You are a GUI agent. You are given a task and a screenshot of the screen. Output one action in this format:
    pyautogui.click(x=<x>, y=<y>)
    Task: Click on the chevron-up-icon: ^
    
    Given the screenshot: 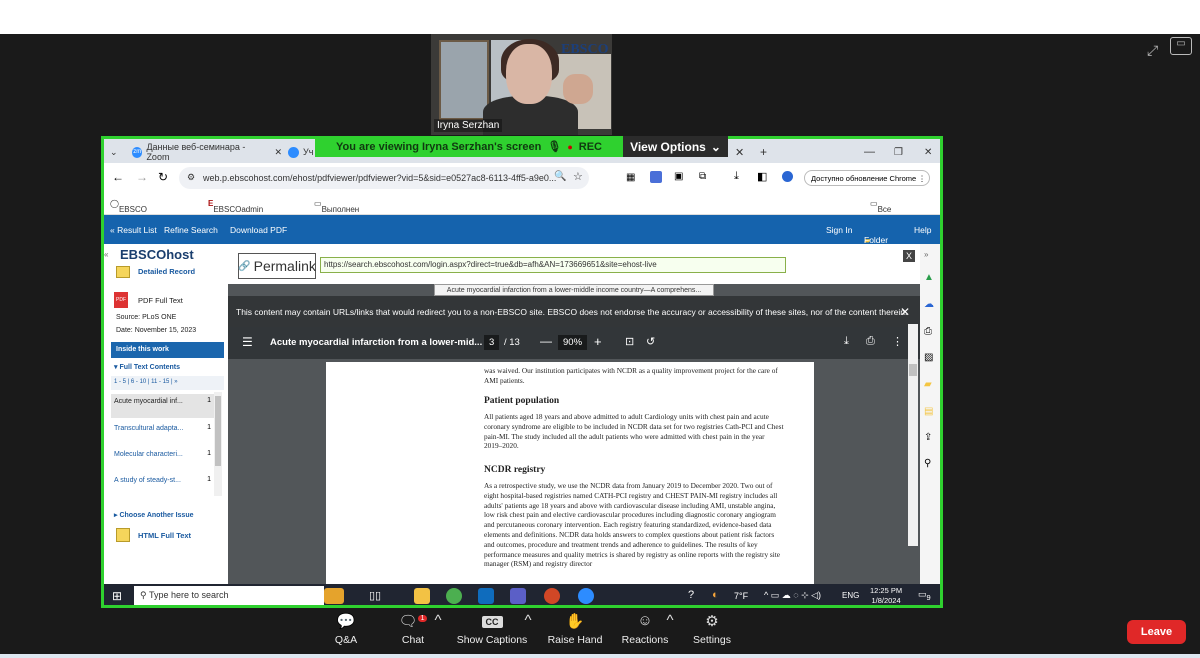 What is the action you would take?
    pyautogui.click(x=670, y=620)
    